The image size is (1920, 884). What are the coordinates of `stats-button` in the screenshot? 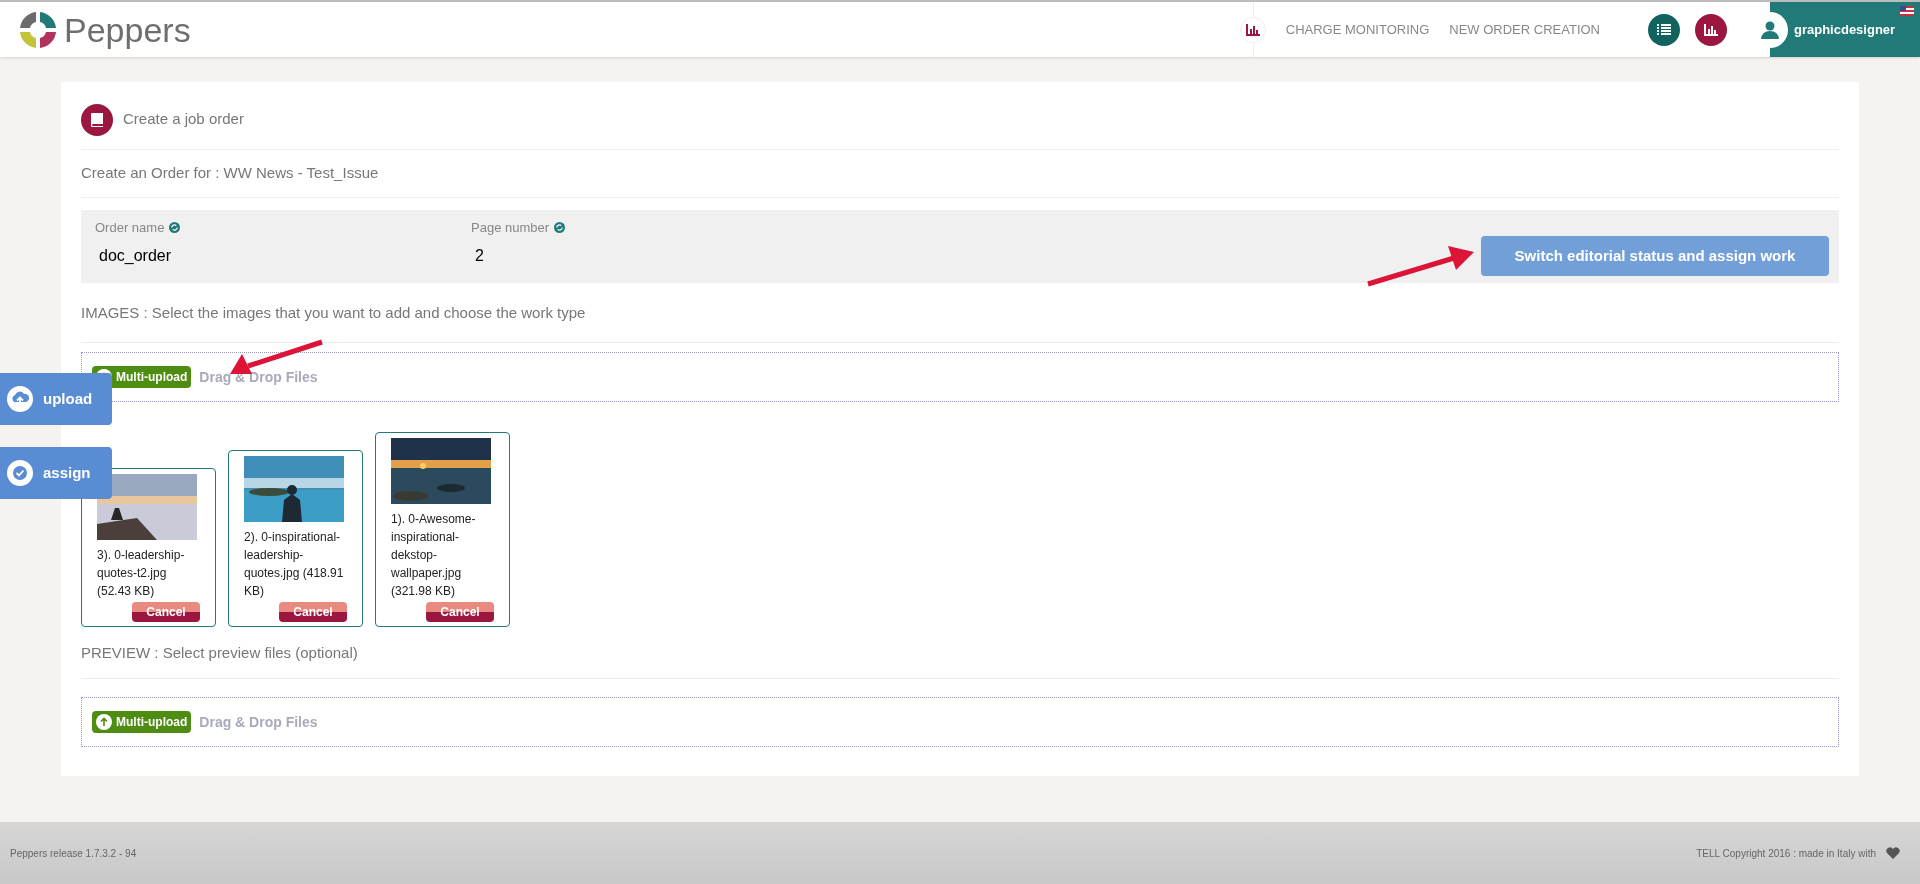 It's located at (1711, 29).